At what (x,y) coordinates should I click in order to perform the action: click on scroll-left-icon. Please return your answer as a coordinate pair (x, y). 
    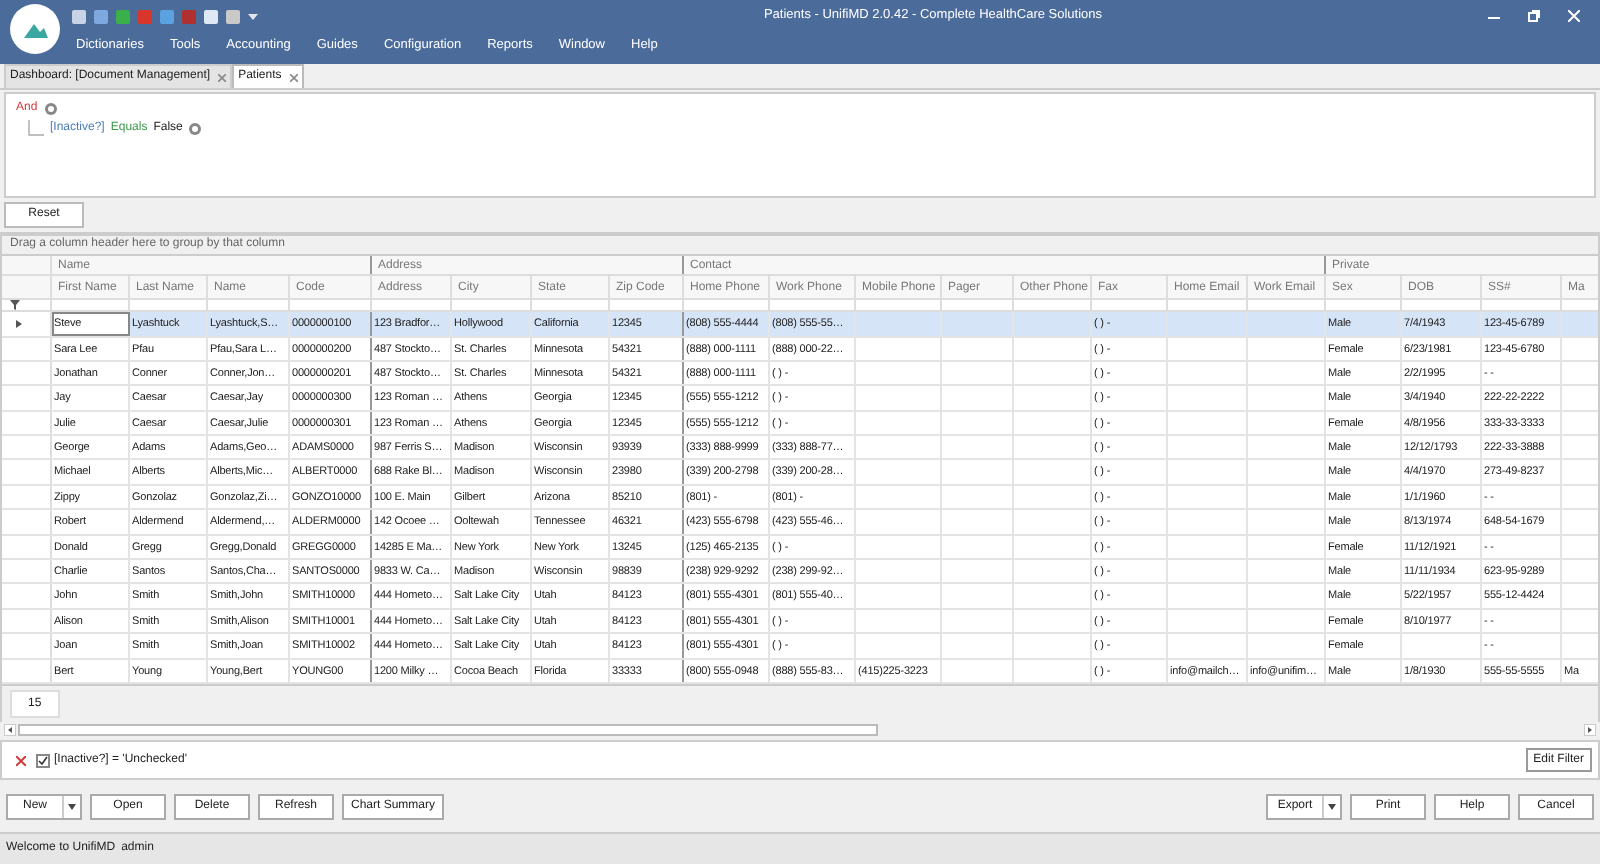
    Looking at the image, I should click on (10, 730).